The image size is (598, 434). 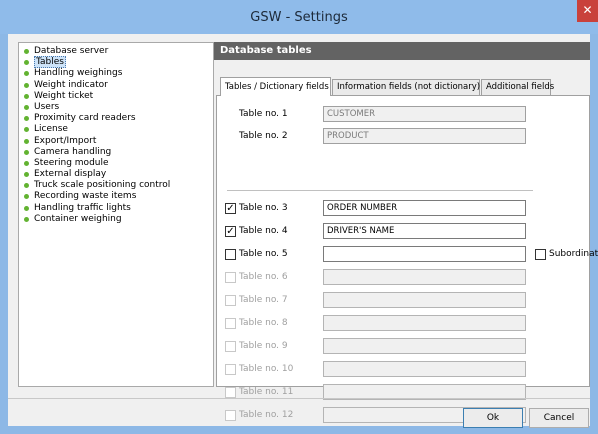 I want to click on tab-information-fields: Information fields (not dictionary), so click(x=406, y=87).